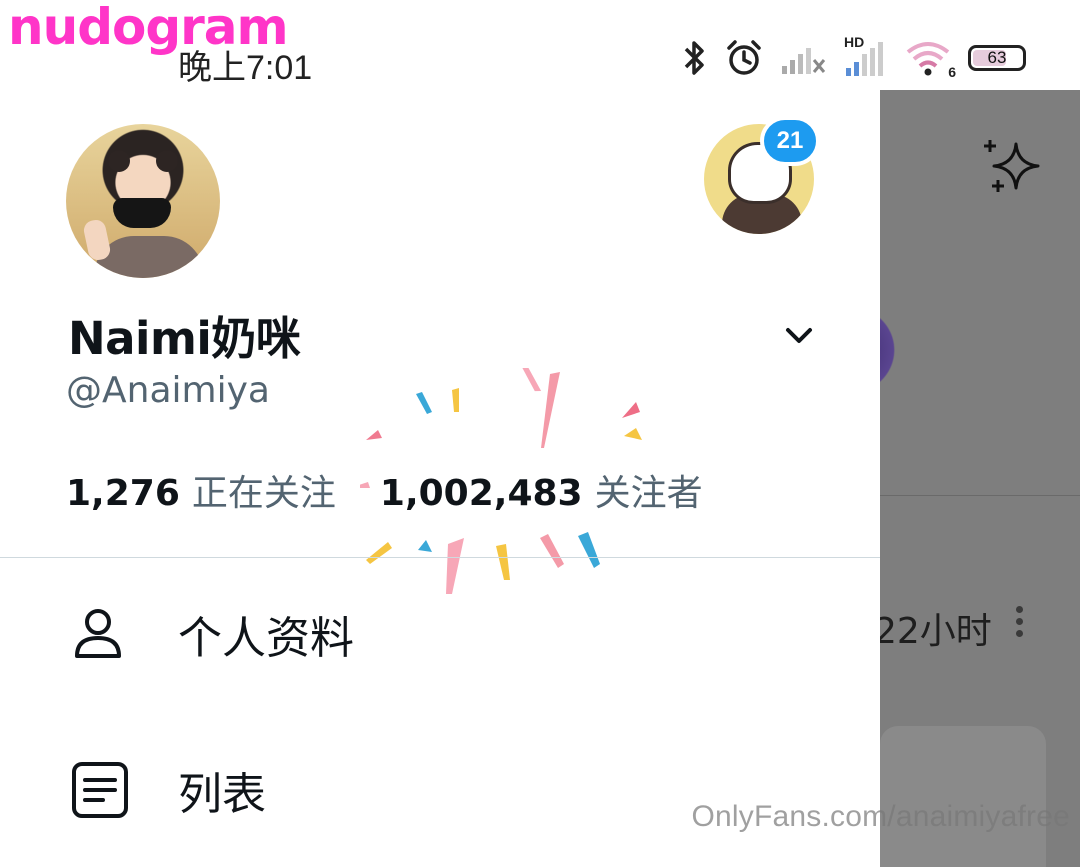  Describe the element at coordinates (866, 56) in the screenshot. I see `hd-signal-icon: HD` at that location.